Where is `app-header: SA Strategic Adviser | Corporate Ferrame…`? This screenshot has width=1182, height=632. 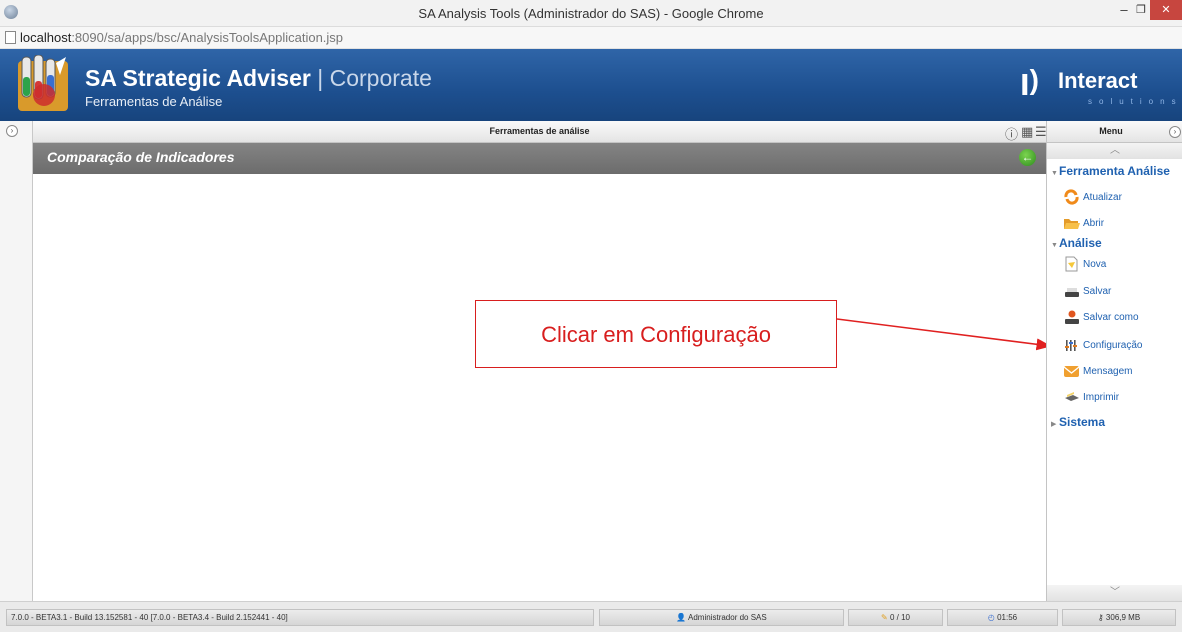
app-header: SA Strategic Adviser | Corporate Ferrame… is located at coordinates (591, 85).